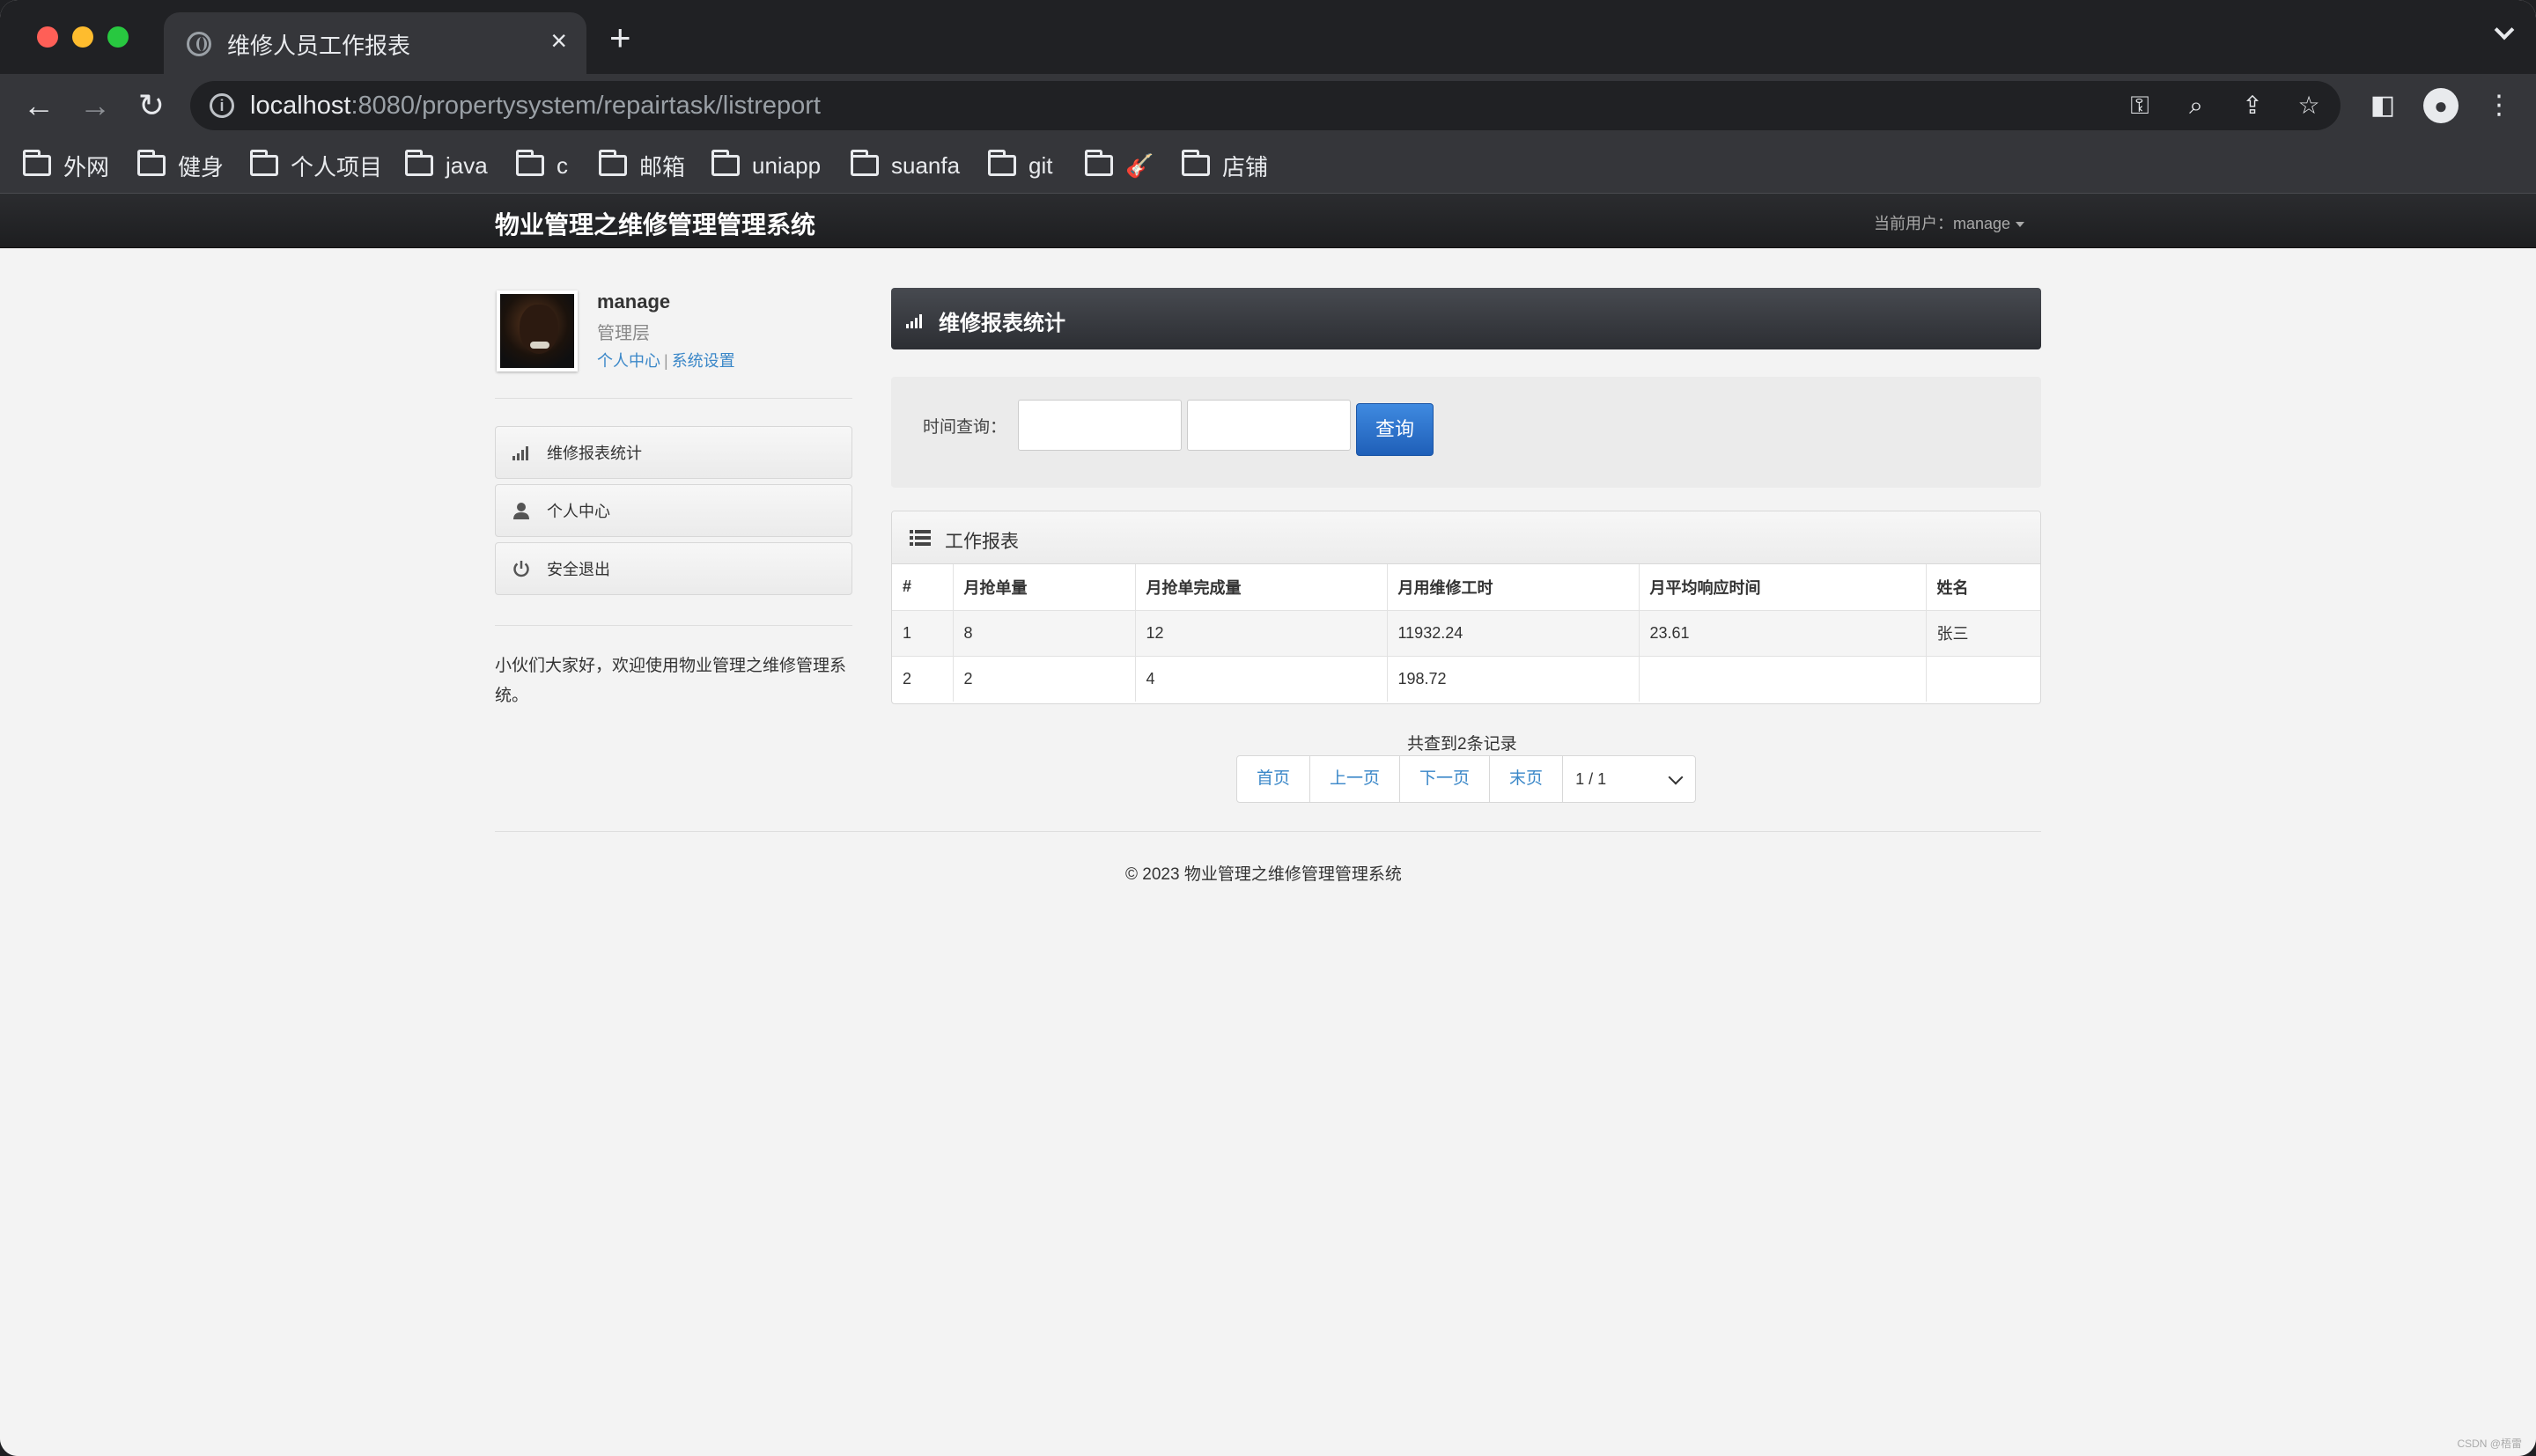  Describe the element at coordinates (521, 510) in the screenshot. I see `user-icon` at that location.